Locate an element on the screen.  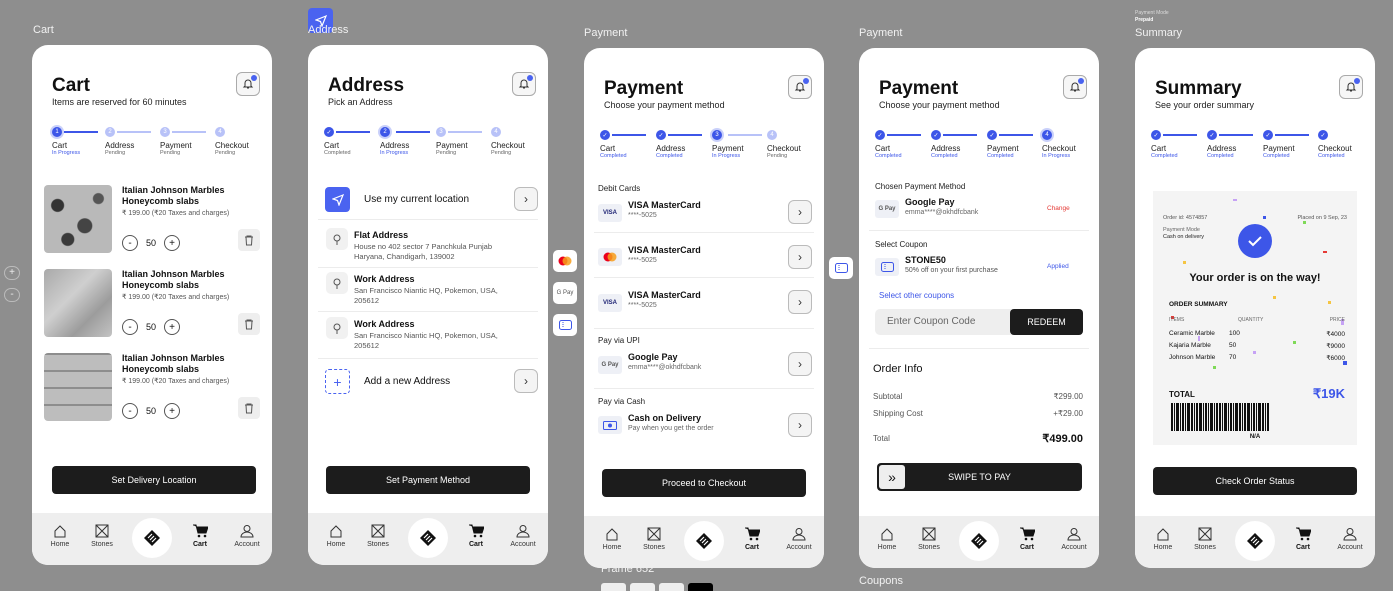
divider is located at coordinates (704, 388).